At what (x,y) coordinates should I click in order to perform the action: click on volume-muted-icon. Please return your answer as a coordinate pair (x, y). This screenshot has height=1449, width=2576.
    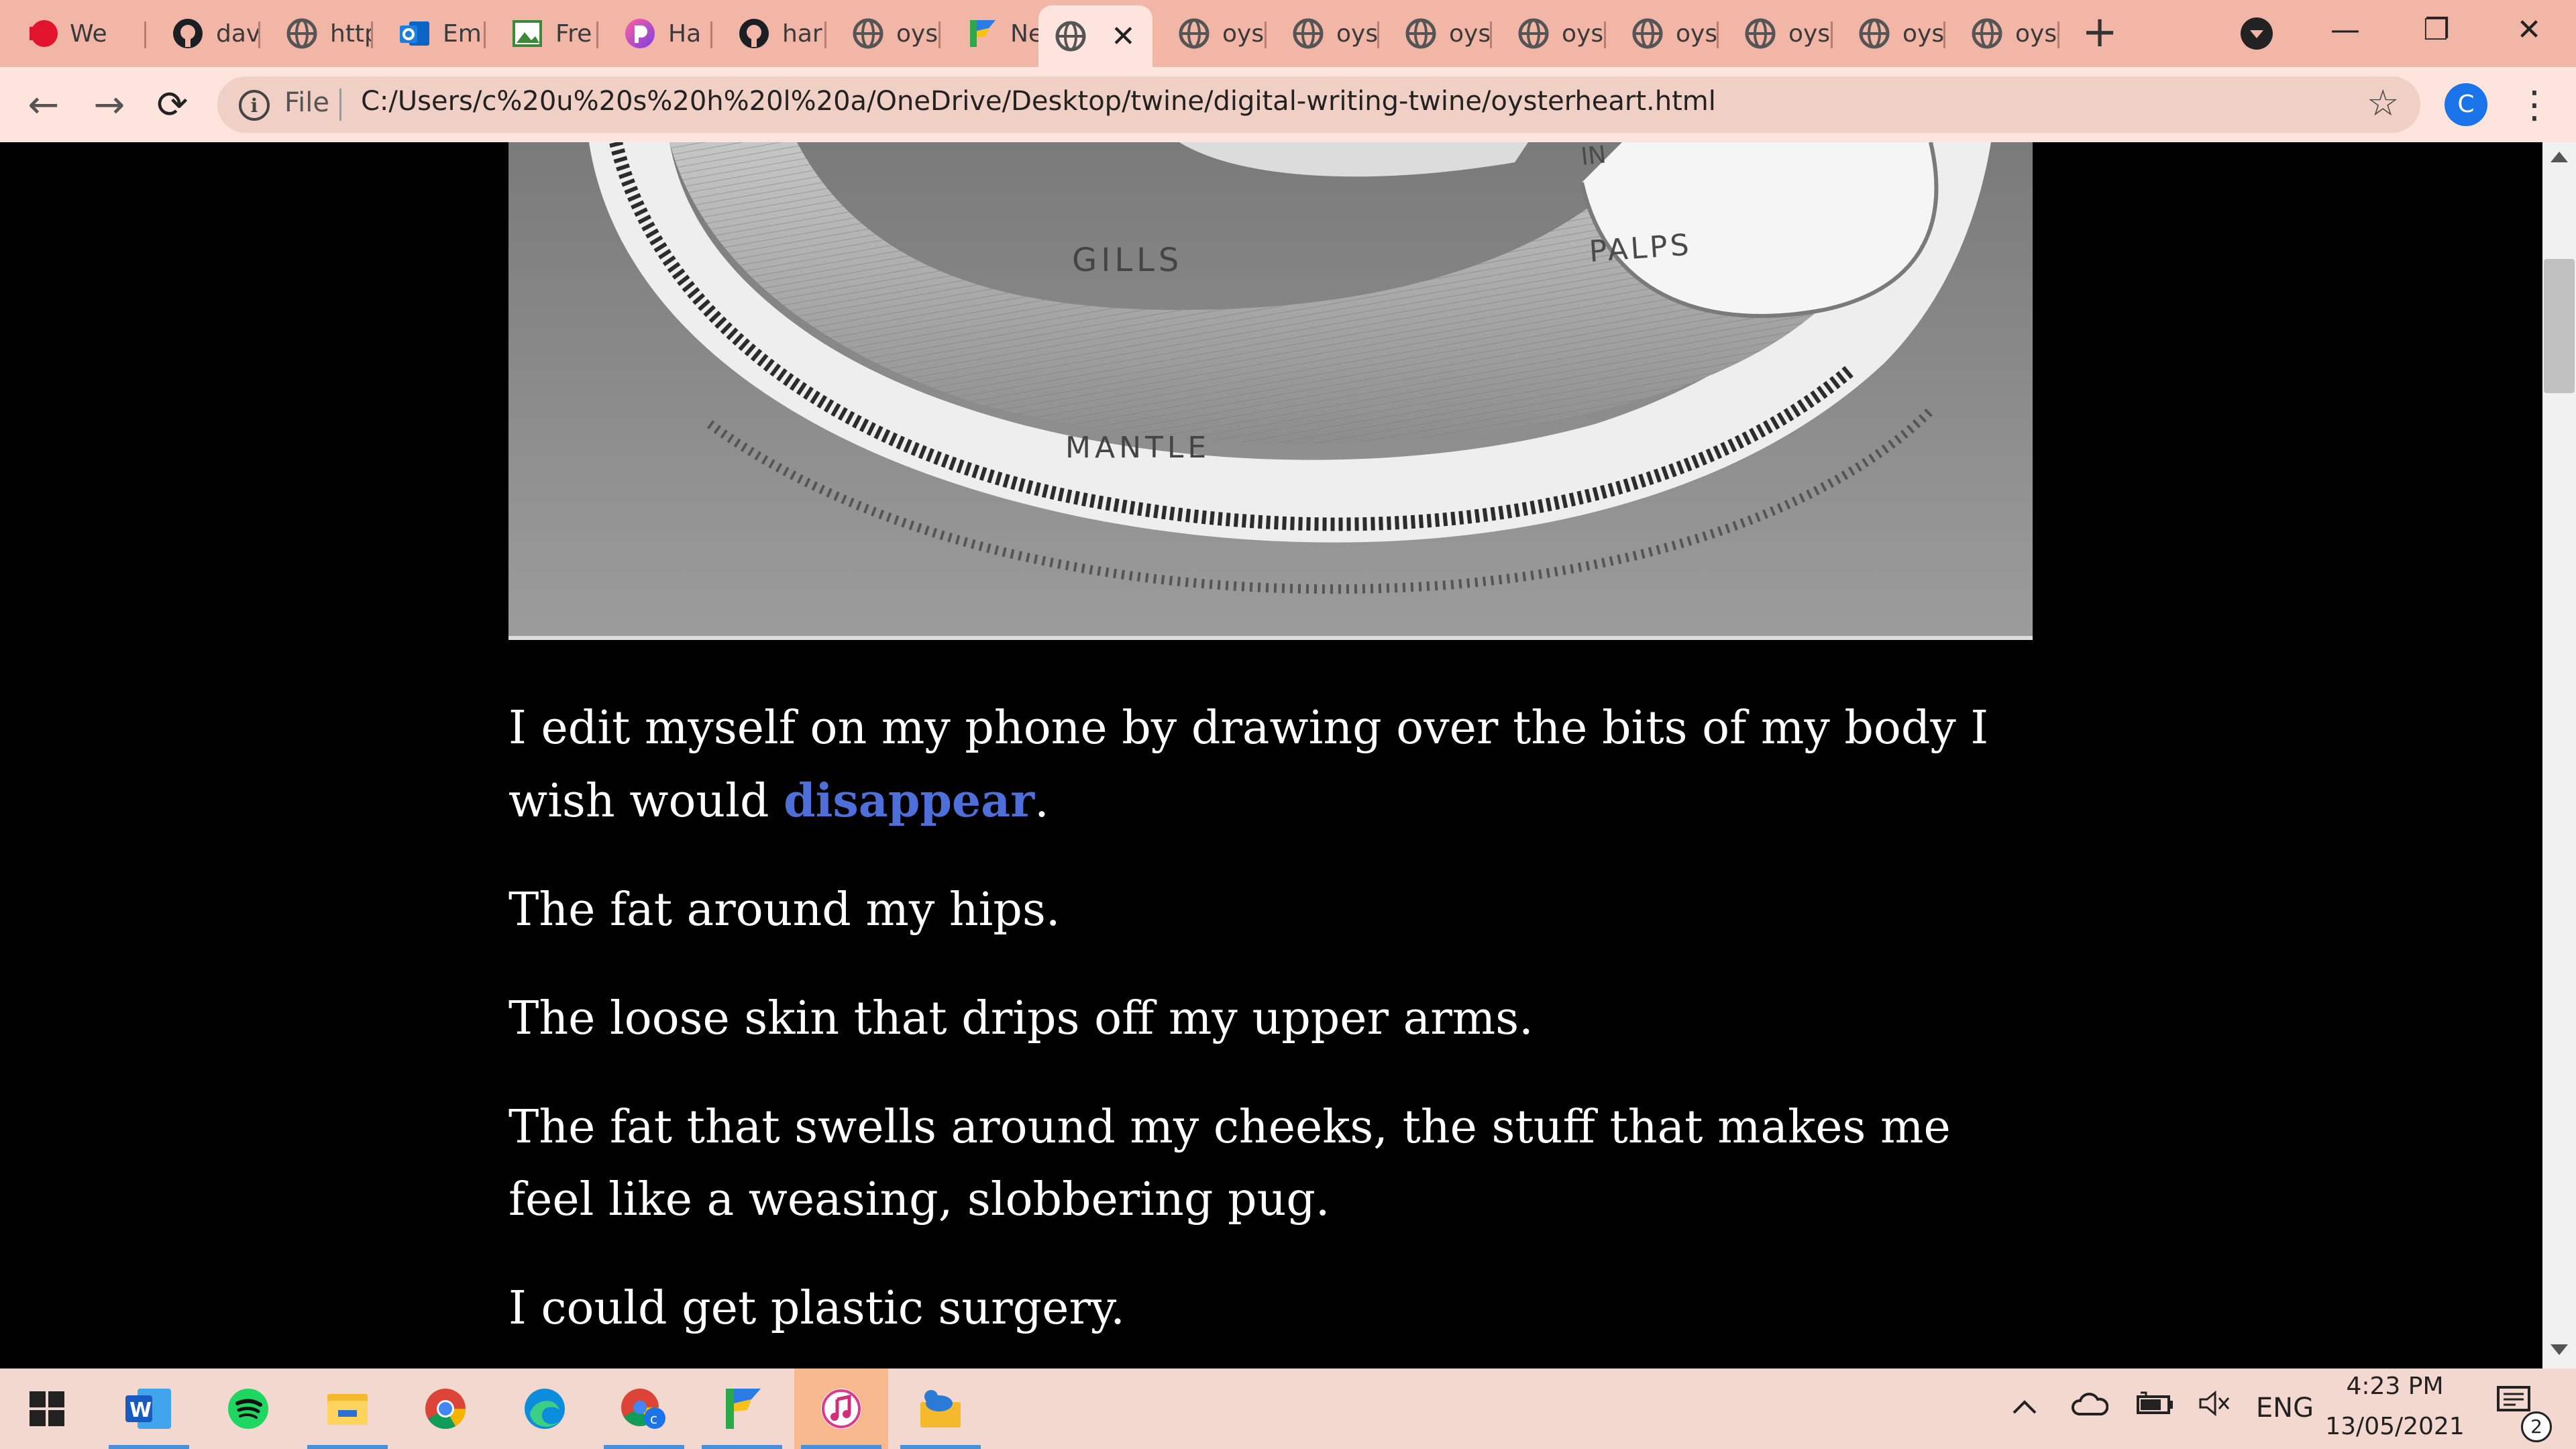
    Looking at the image, I should click on (2214, 1408).